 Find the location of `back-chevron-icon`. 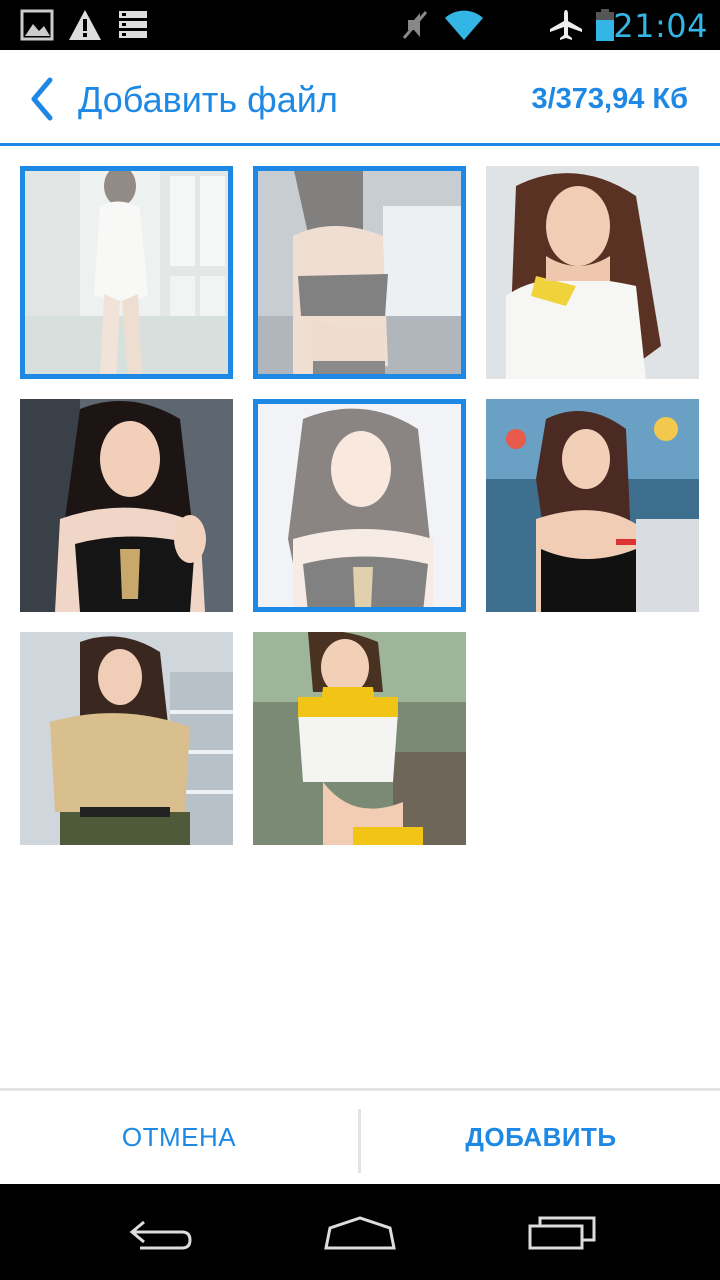

back-chevron-icon is located at coordinates (42, 99).